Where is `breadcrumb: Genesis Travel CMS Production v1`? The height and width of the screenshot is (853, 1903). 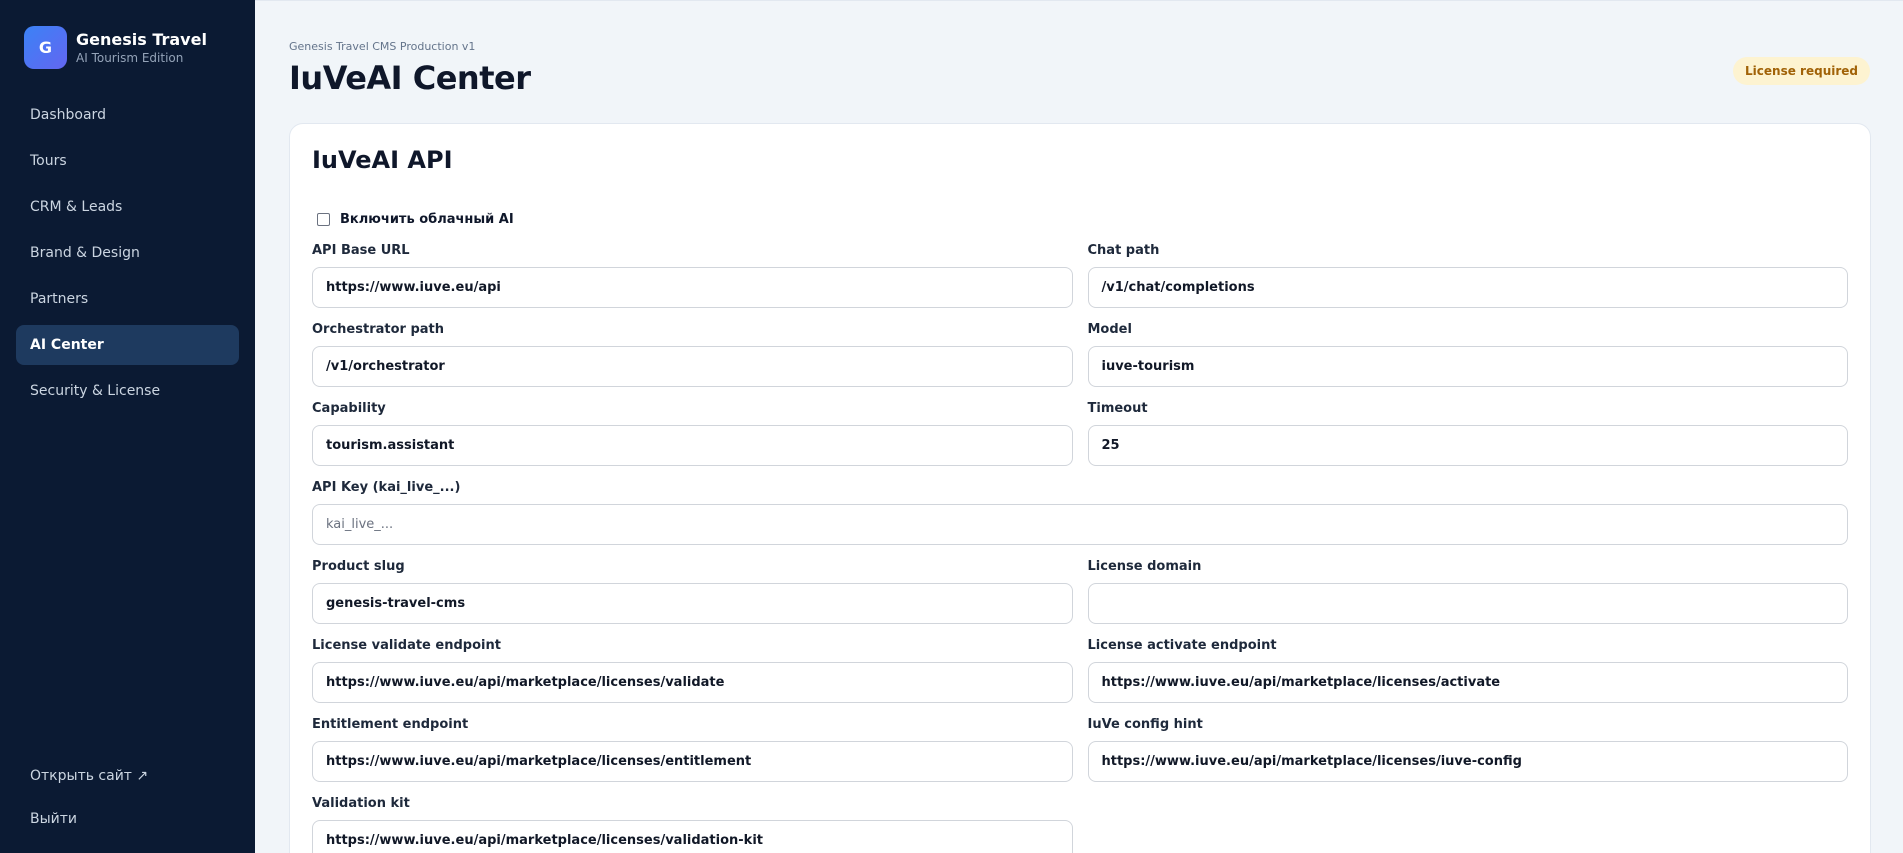
breadcrumb: Genesis Travel CMS Production v1 is located at coordinates (382, 46).